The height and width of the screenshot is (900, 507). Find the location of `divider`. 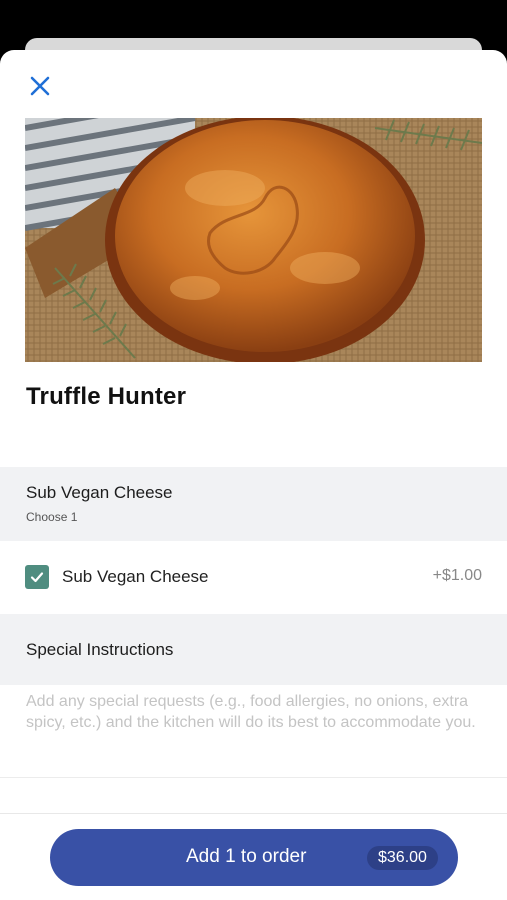

divider is located at coordinates (253, 777).